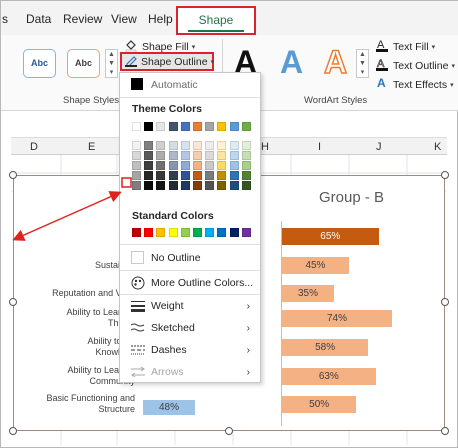 The image size is (458, 448). Describe the element at coordinates (445, 431) in the screenshot. I see `resize-handle-bottom-right` at that location.